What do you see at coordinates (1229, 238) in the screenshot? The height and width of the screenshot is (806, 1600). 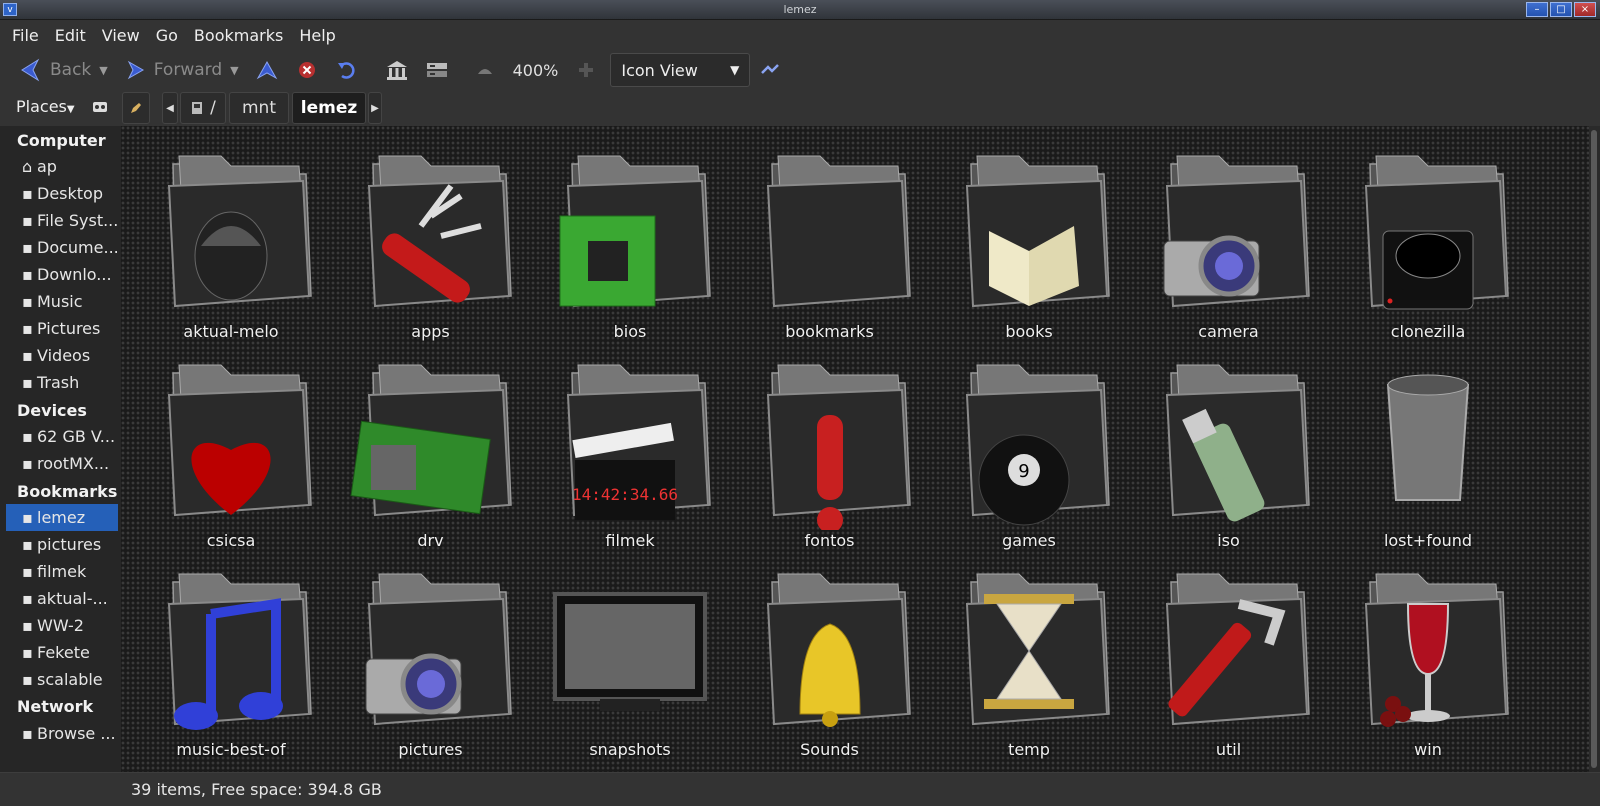 I see `file-item: camera` at bounding box center [1229, 238].